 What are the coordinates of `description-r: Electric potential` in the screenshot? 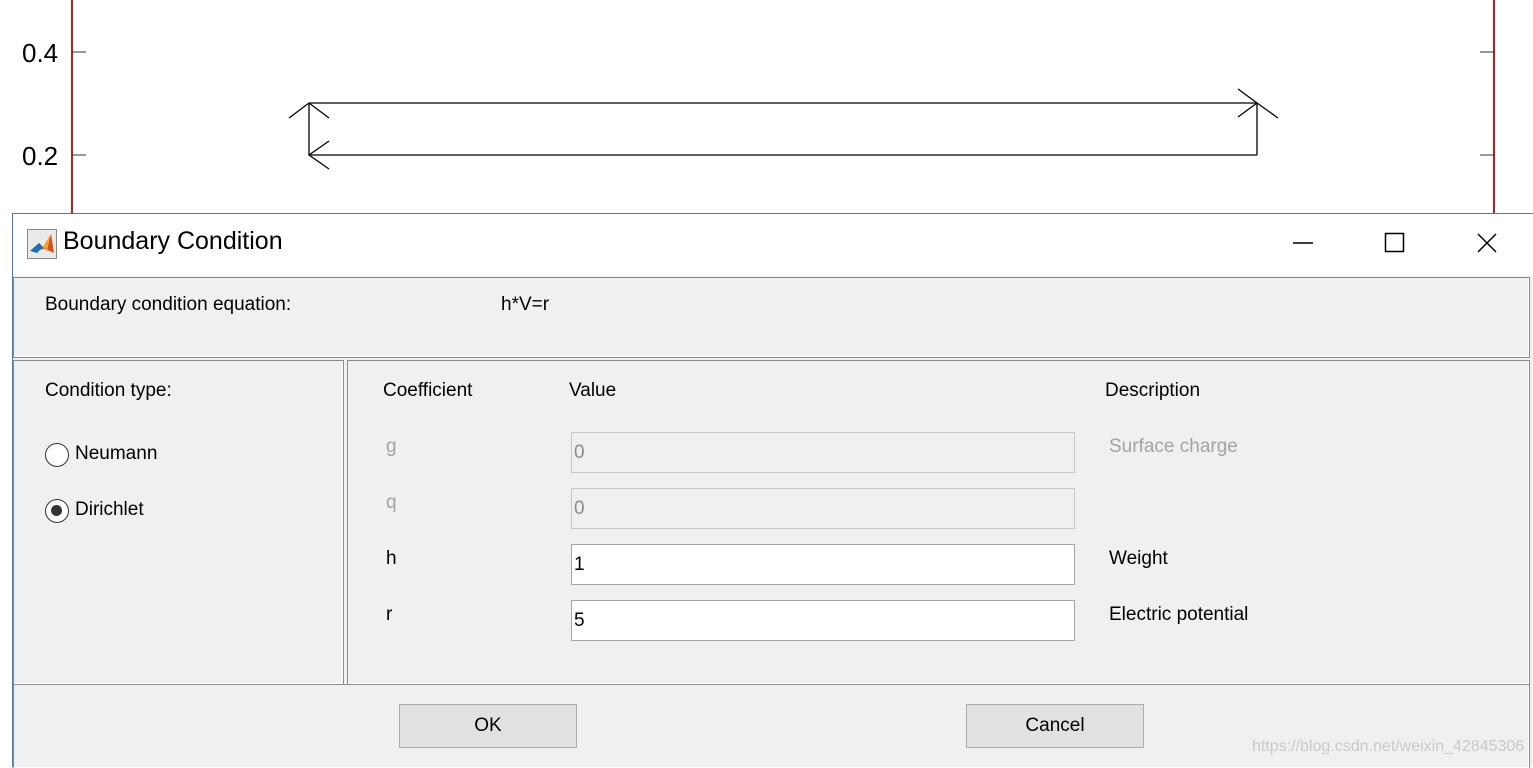 It's located at (1179, 614).